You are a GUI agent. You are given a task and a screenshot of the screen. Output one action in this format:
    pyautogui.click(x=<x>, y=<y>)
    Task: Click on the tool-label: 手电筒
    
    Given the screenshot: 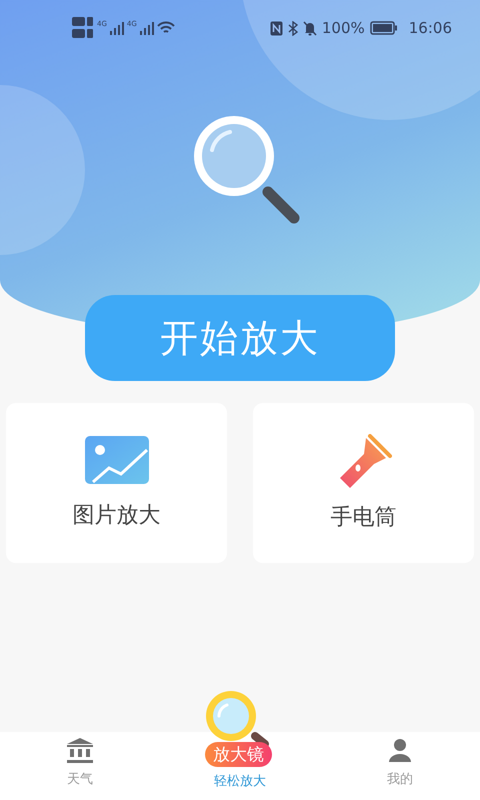 What is the action you would take?
    pyautogui.click(x=363, y=518)
    